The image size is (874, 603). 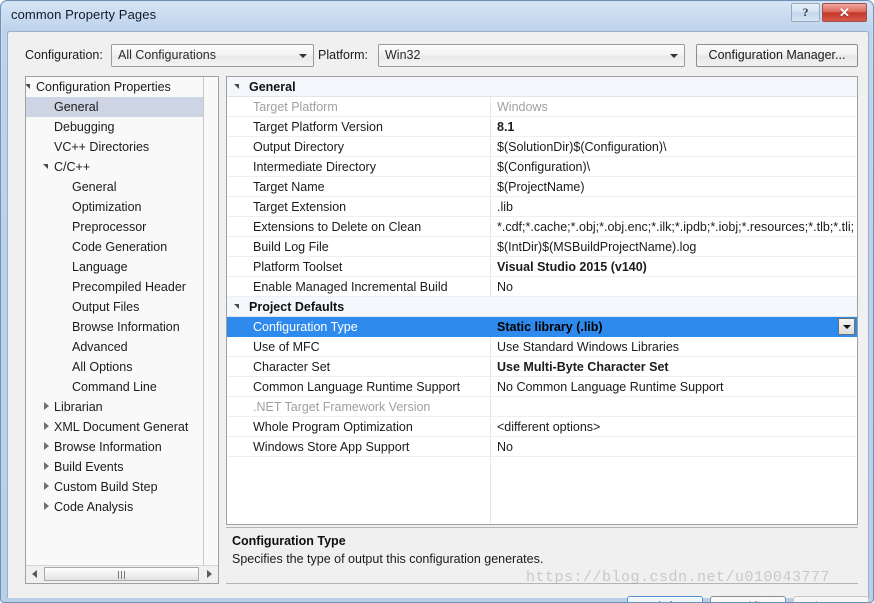 I want to click on sidebar-item-custom-build-step: Custom Build Step, so click(x=114, y=487).